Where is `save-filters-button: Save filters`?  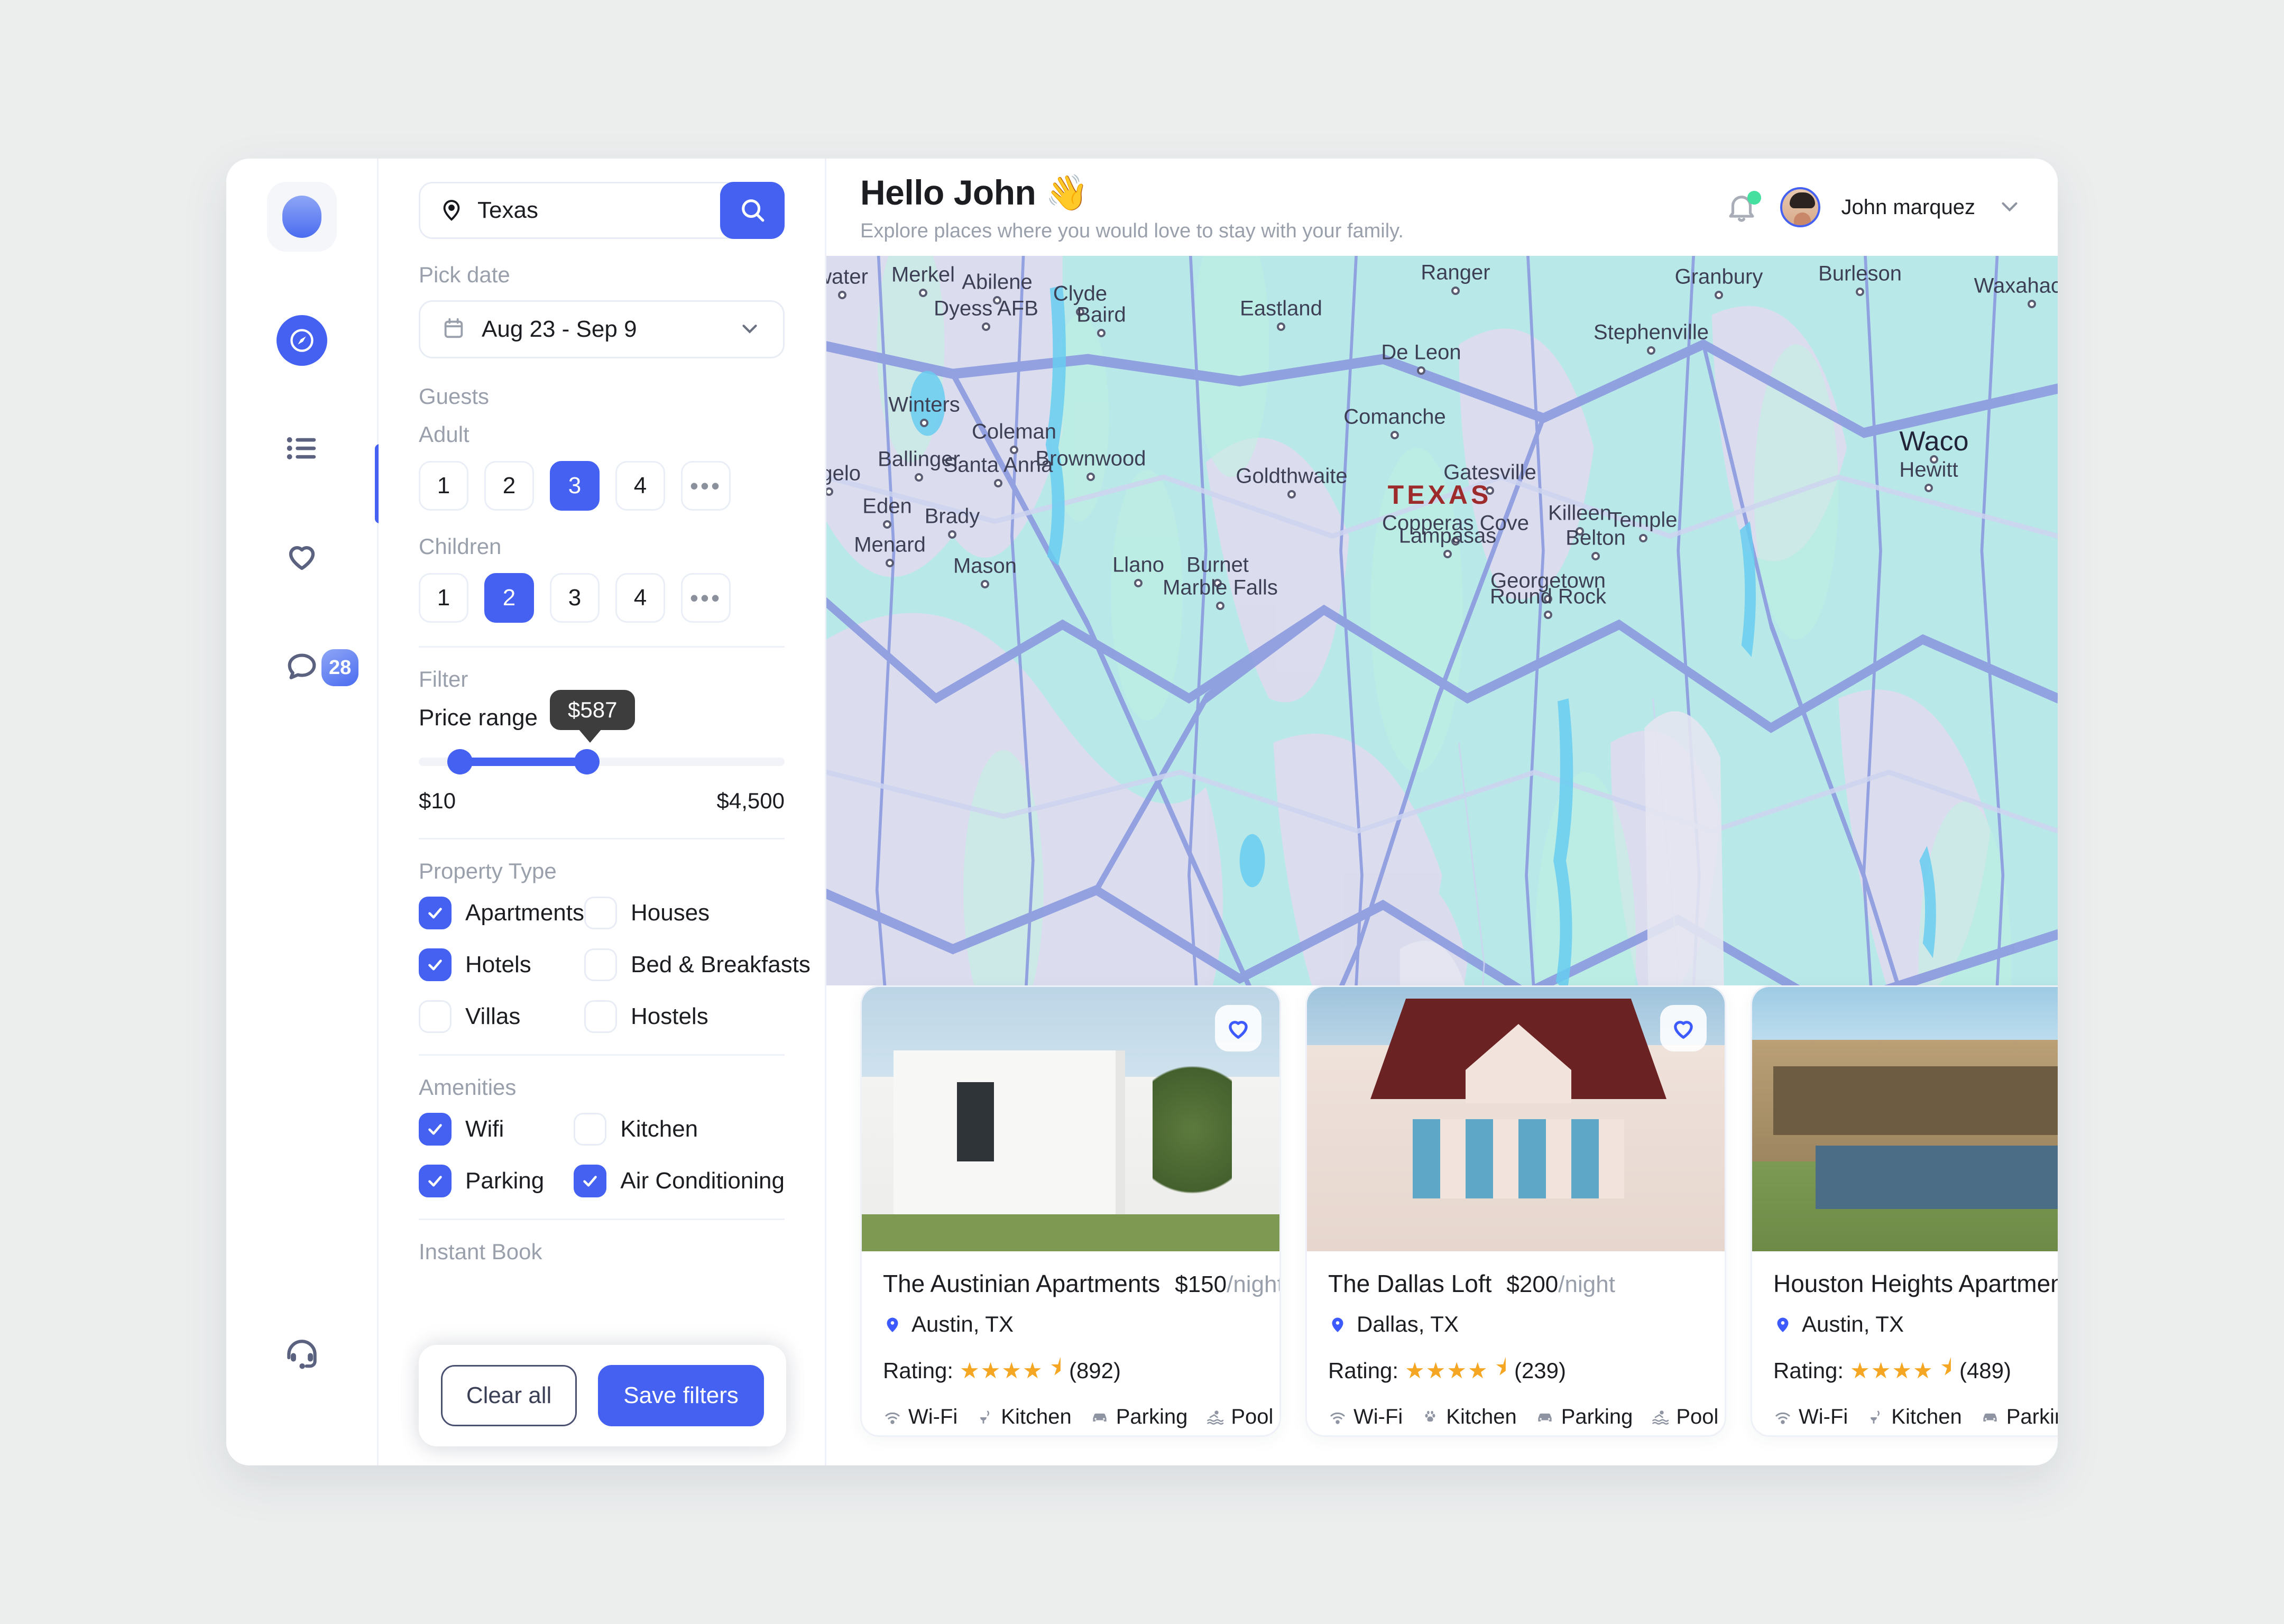
save-filters-button: Save filters is located at coordinates (681, 1395).